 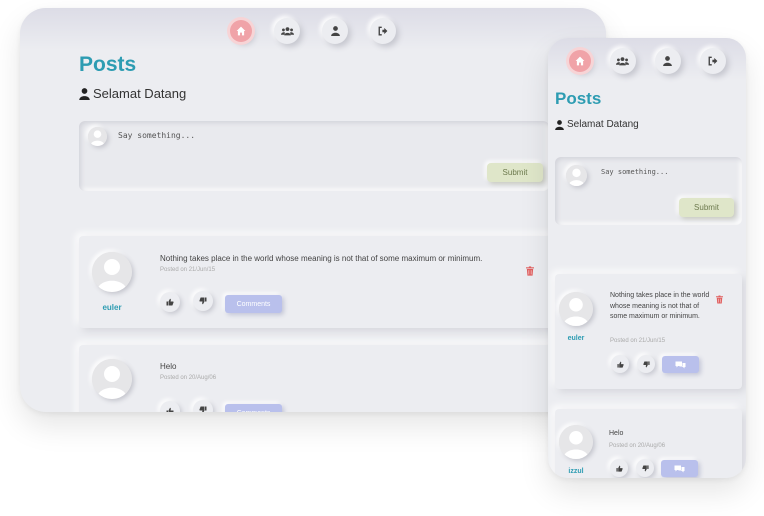 What do you see at coordinates (576, 471) in the screenshot?
I see `author-name: izzul` at bounding box center [576, 471].